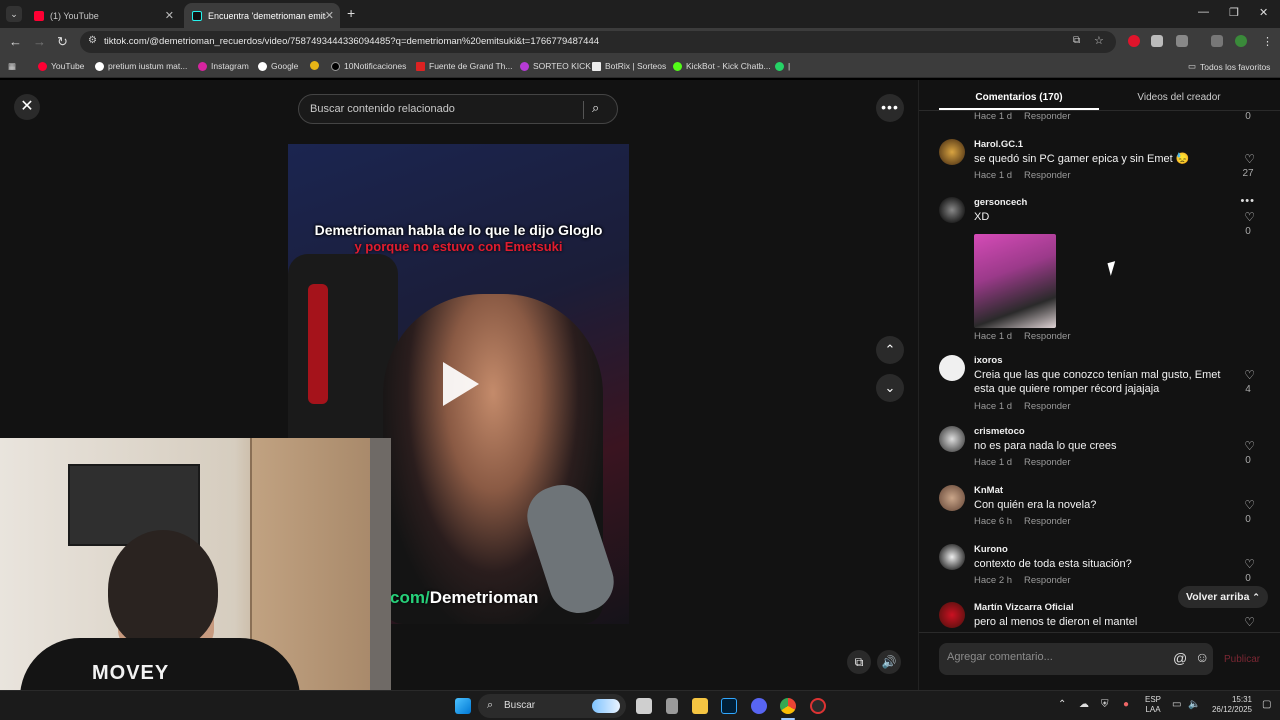 The image size is (1280, 720). I want to click on windows-start-icon, so click(463, 706).